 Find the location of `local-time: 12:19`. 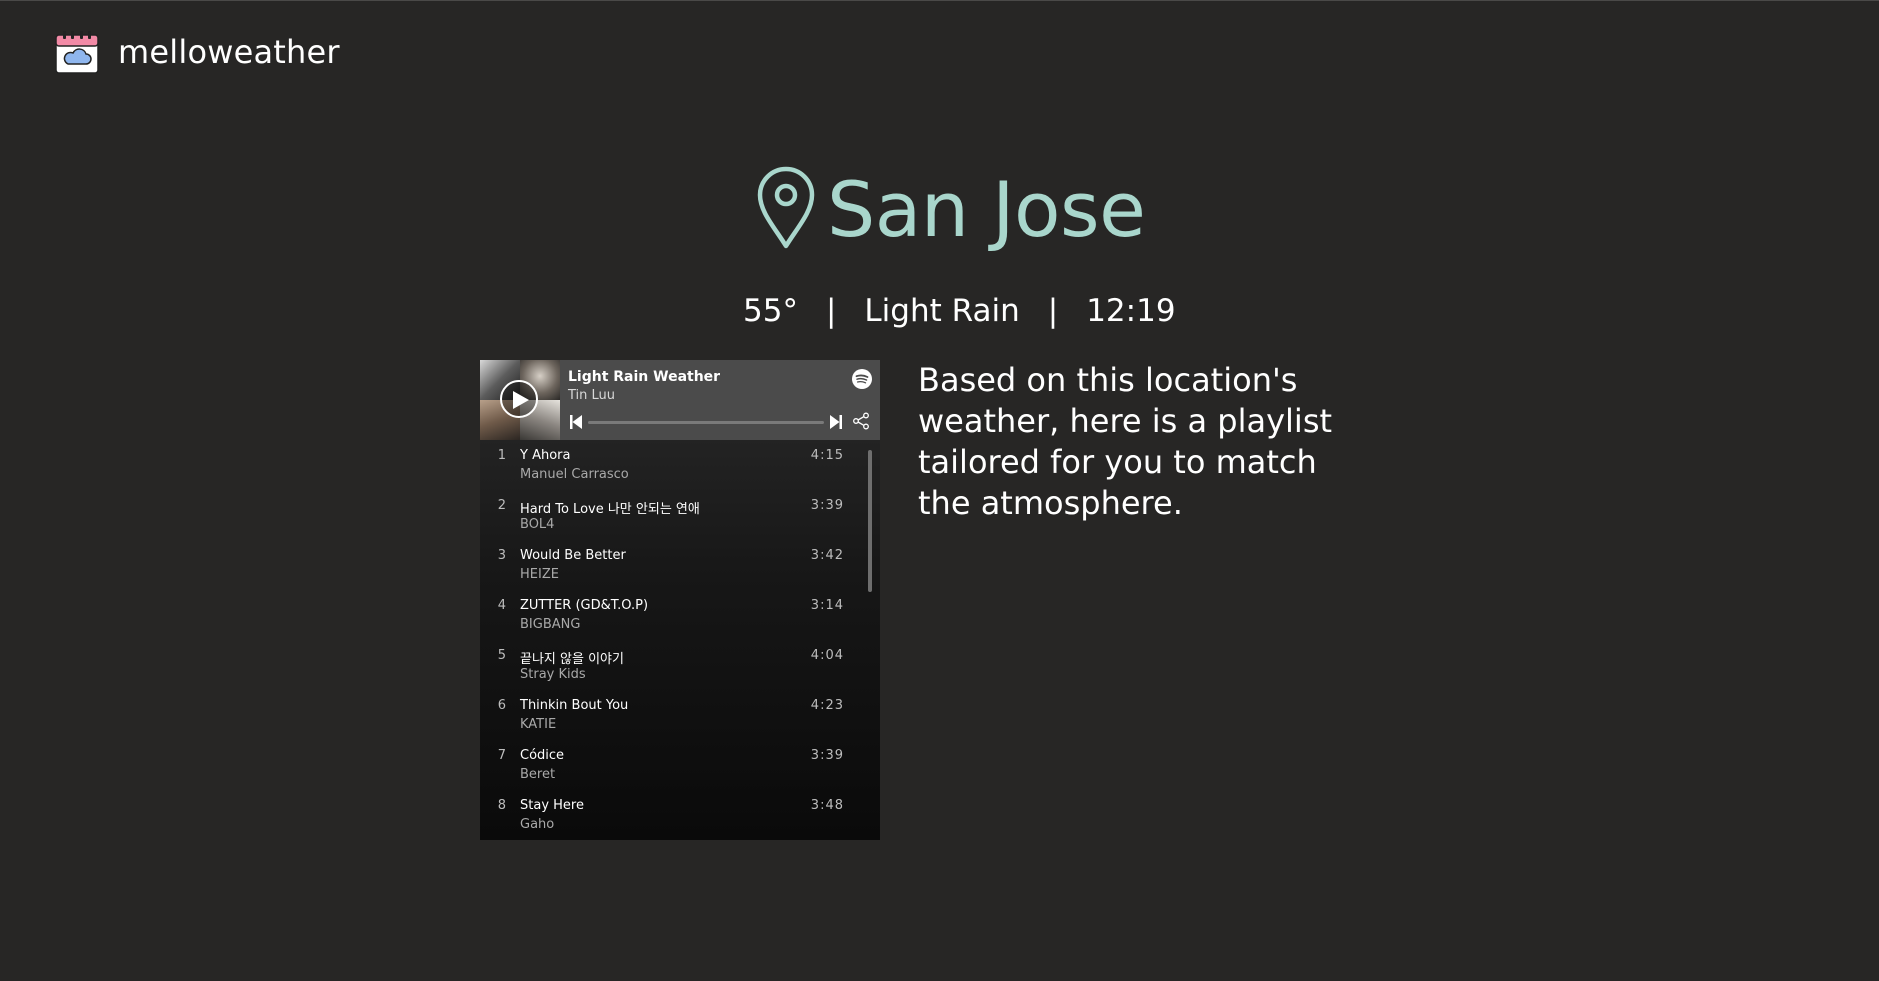

local-time: 12:19 is located at coordinates (1131, 311).